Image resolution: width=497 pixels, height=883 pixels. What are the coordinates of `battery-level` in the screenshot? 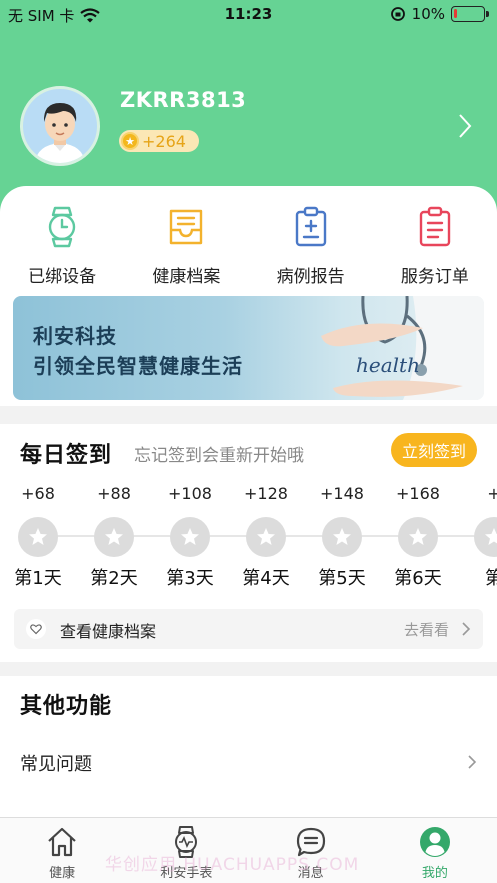 It's located at (455, 13).